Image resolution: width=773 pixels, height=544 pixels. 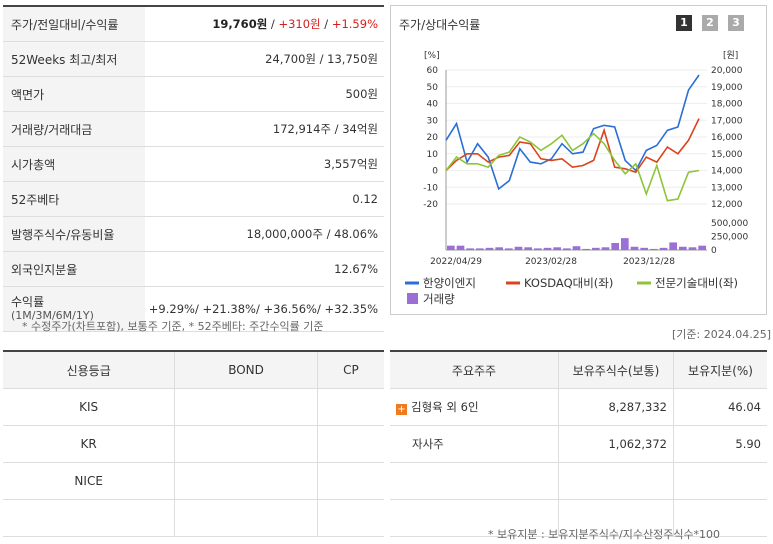 I want to click on summary-row-beta: 52주베타 0.12, so click(x=193, y=199).